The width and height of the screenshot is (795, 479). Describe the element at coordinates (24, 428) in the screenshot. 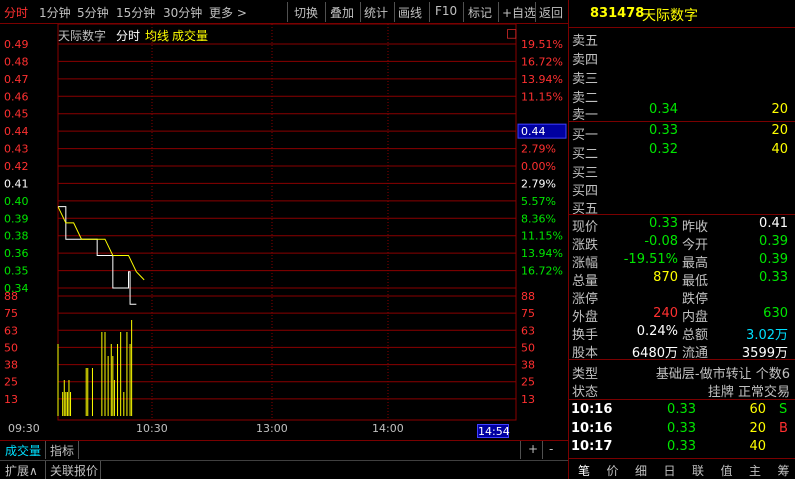

I see `time-tick-label: 09:30` at that location.